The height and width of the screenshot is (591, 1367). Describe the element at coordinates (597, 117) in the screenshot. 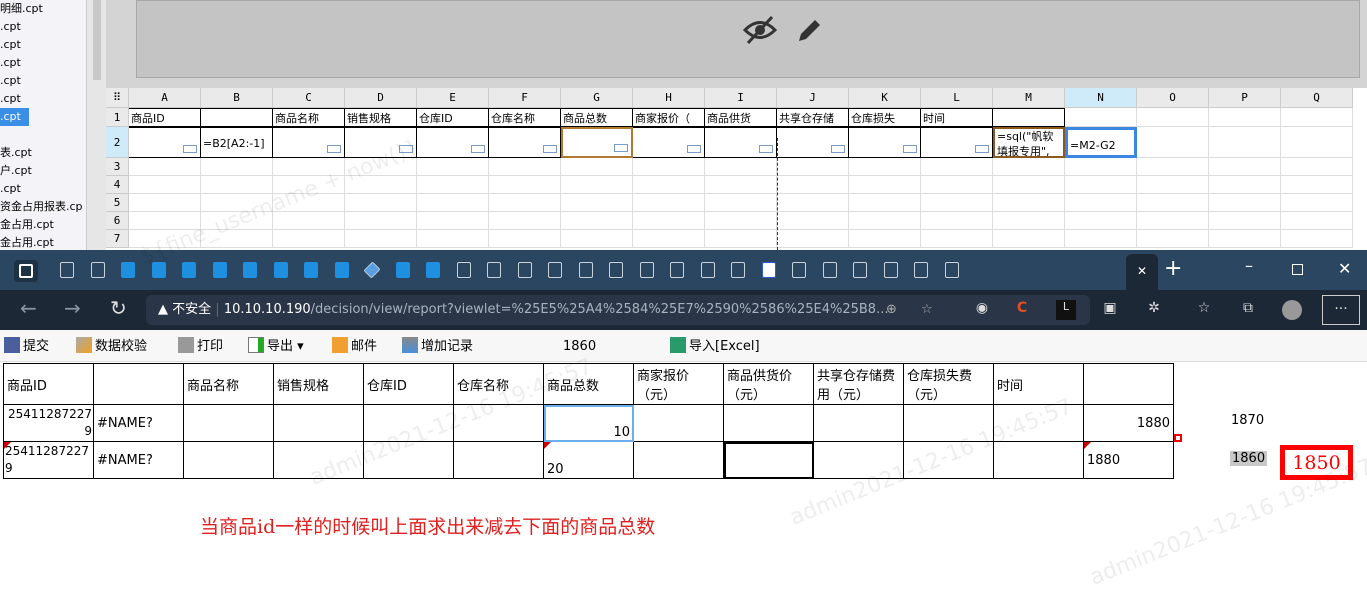

I see `designer-cell: 商品总数` at that location.